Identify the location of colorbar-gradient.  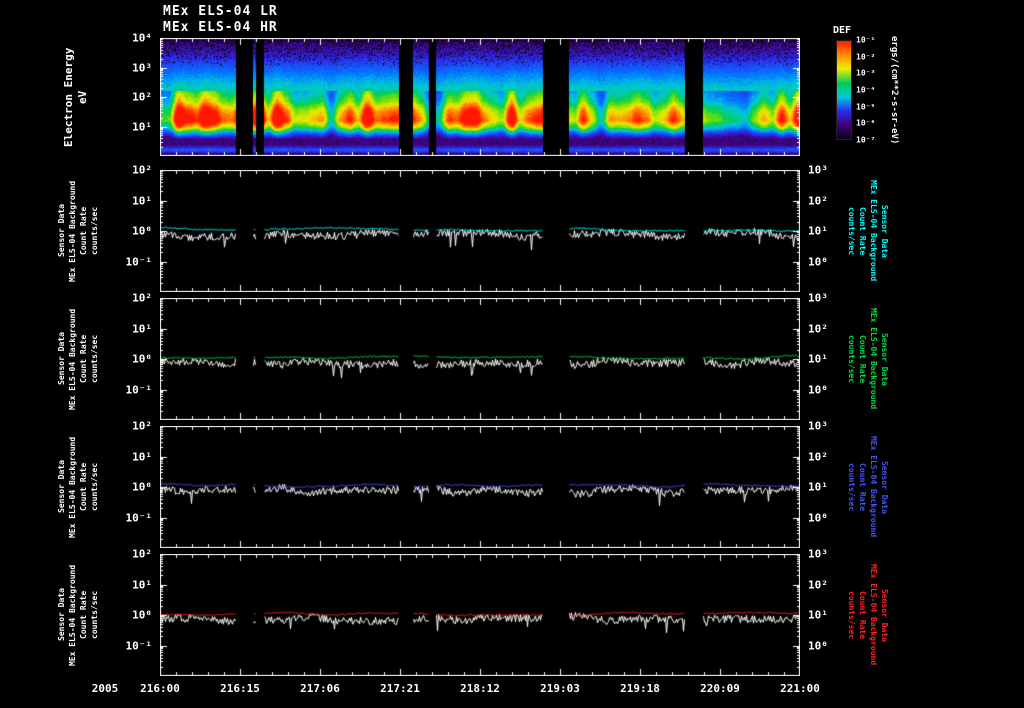
(844, 90).